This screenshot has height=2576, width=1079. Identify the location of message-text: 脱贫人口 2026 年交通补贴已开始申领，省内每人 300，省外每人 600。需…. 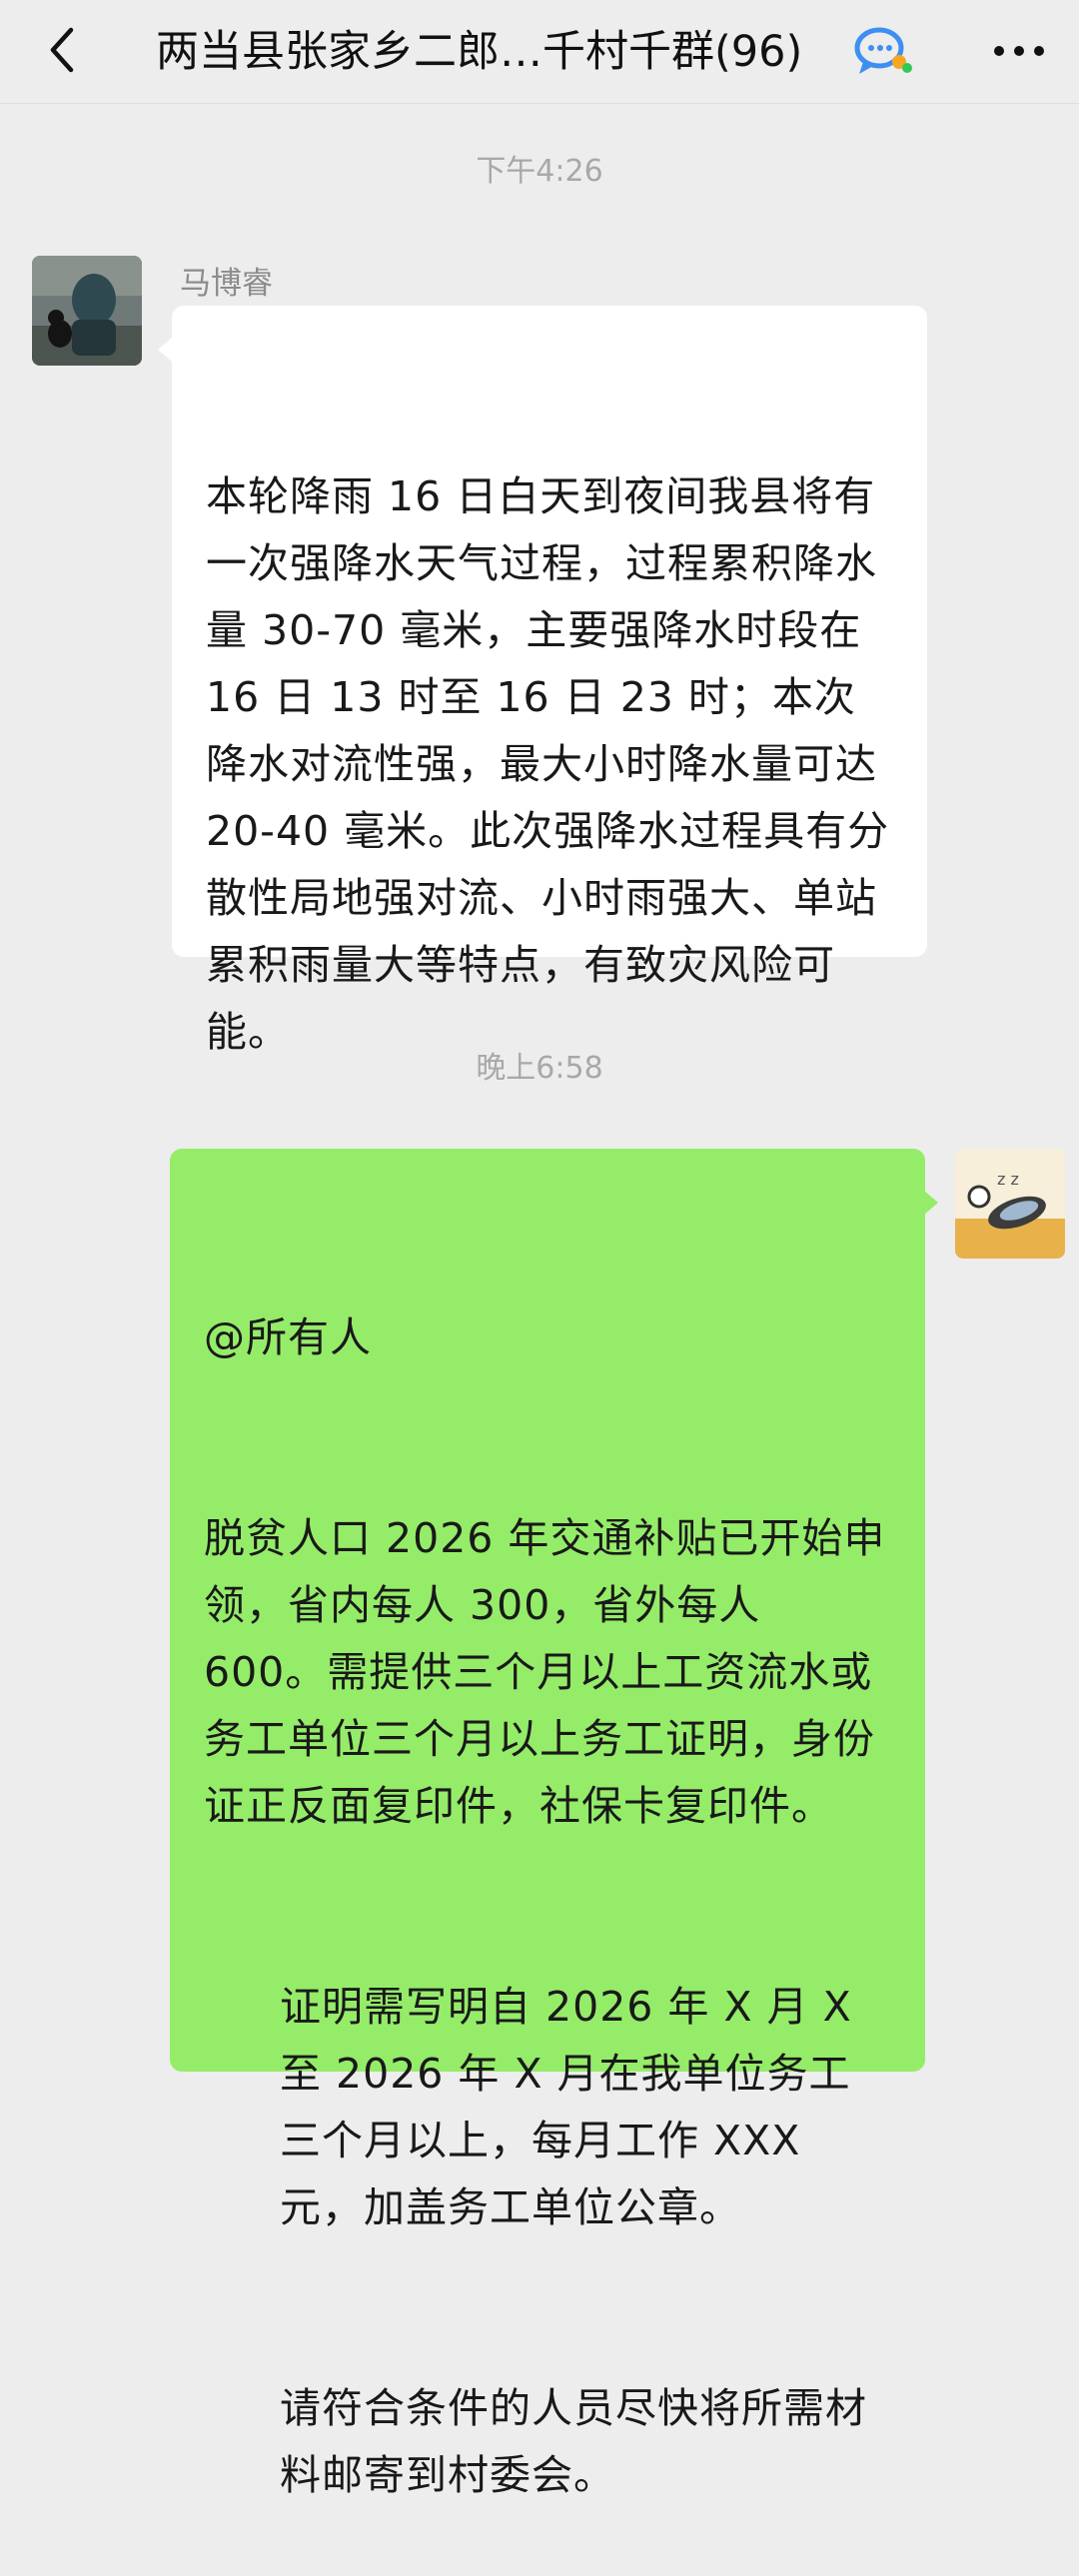
(545, 1672).